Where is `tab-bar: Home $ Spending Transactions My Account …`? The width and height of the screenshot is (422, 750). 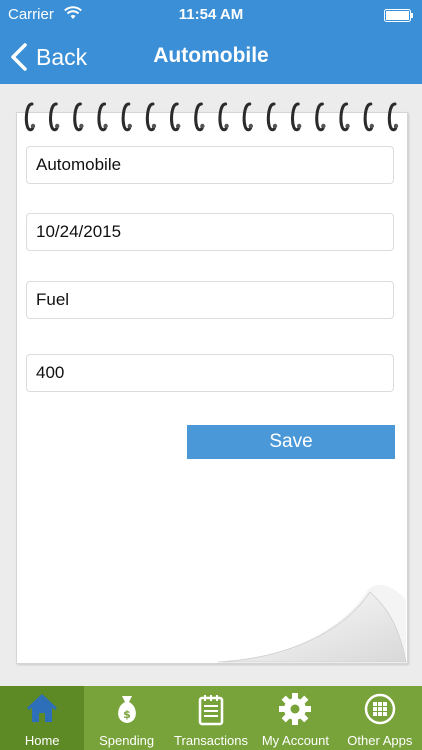
tab-bar: Home $ Spending Transactions My Account … is located at coordinates (211, 718).